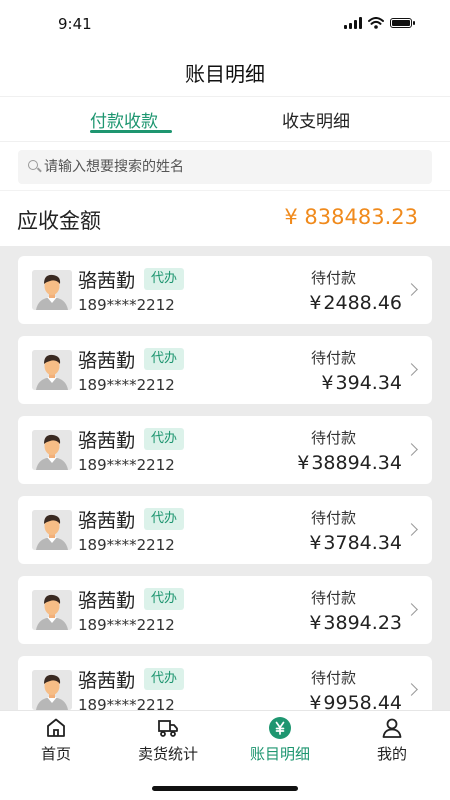  What do you see at coordinates (392, 741) in the screenshot?
I see `nav-item-mine: 我的` at bounding box center [392, 741].